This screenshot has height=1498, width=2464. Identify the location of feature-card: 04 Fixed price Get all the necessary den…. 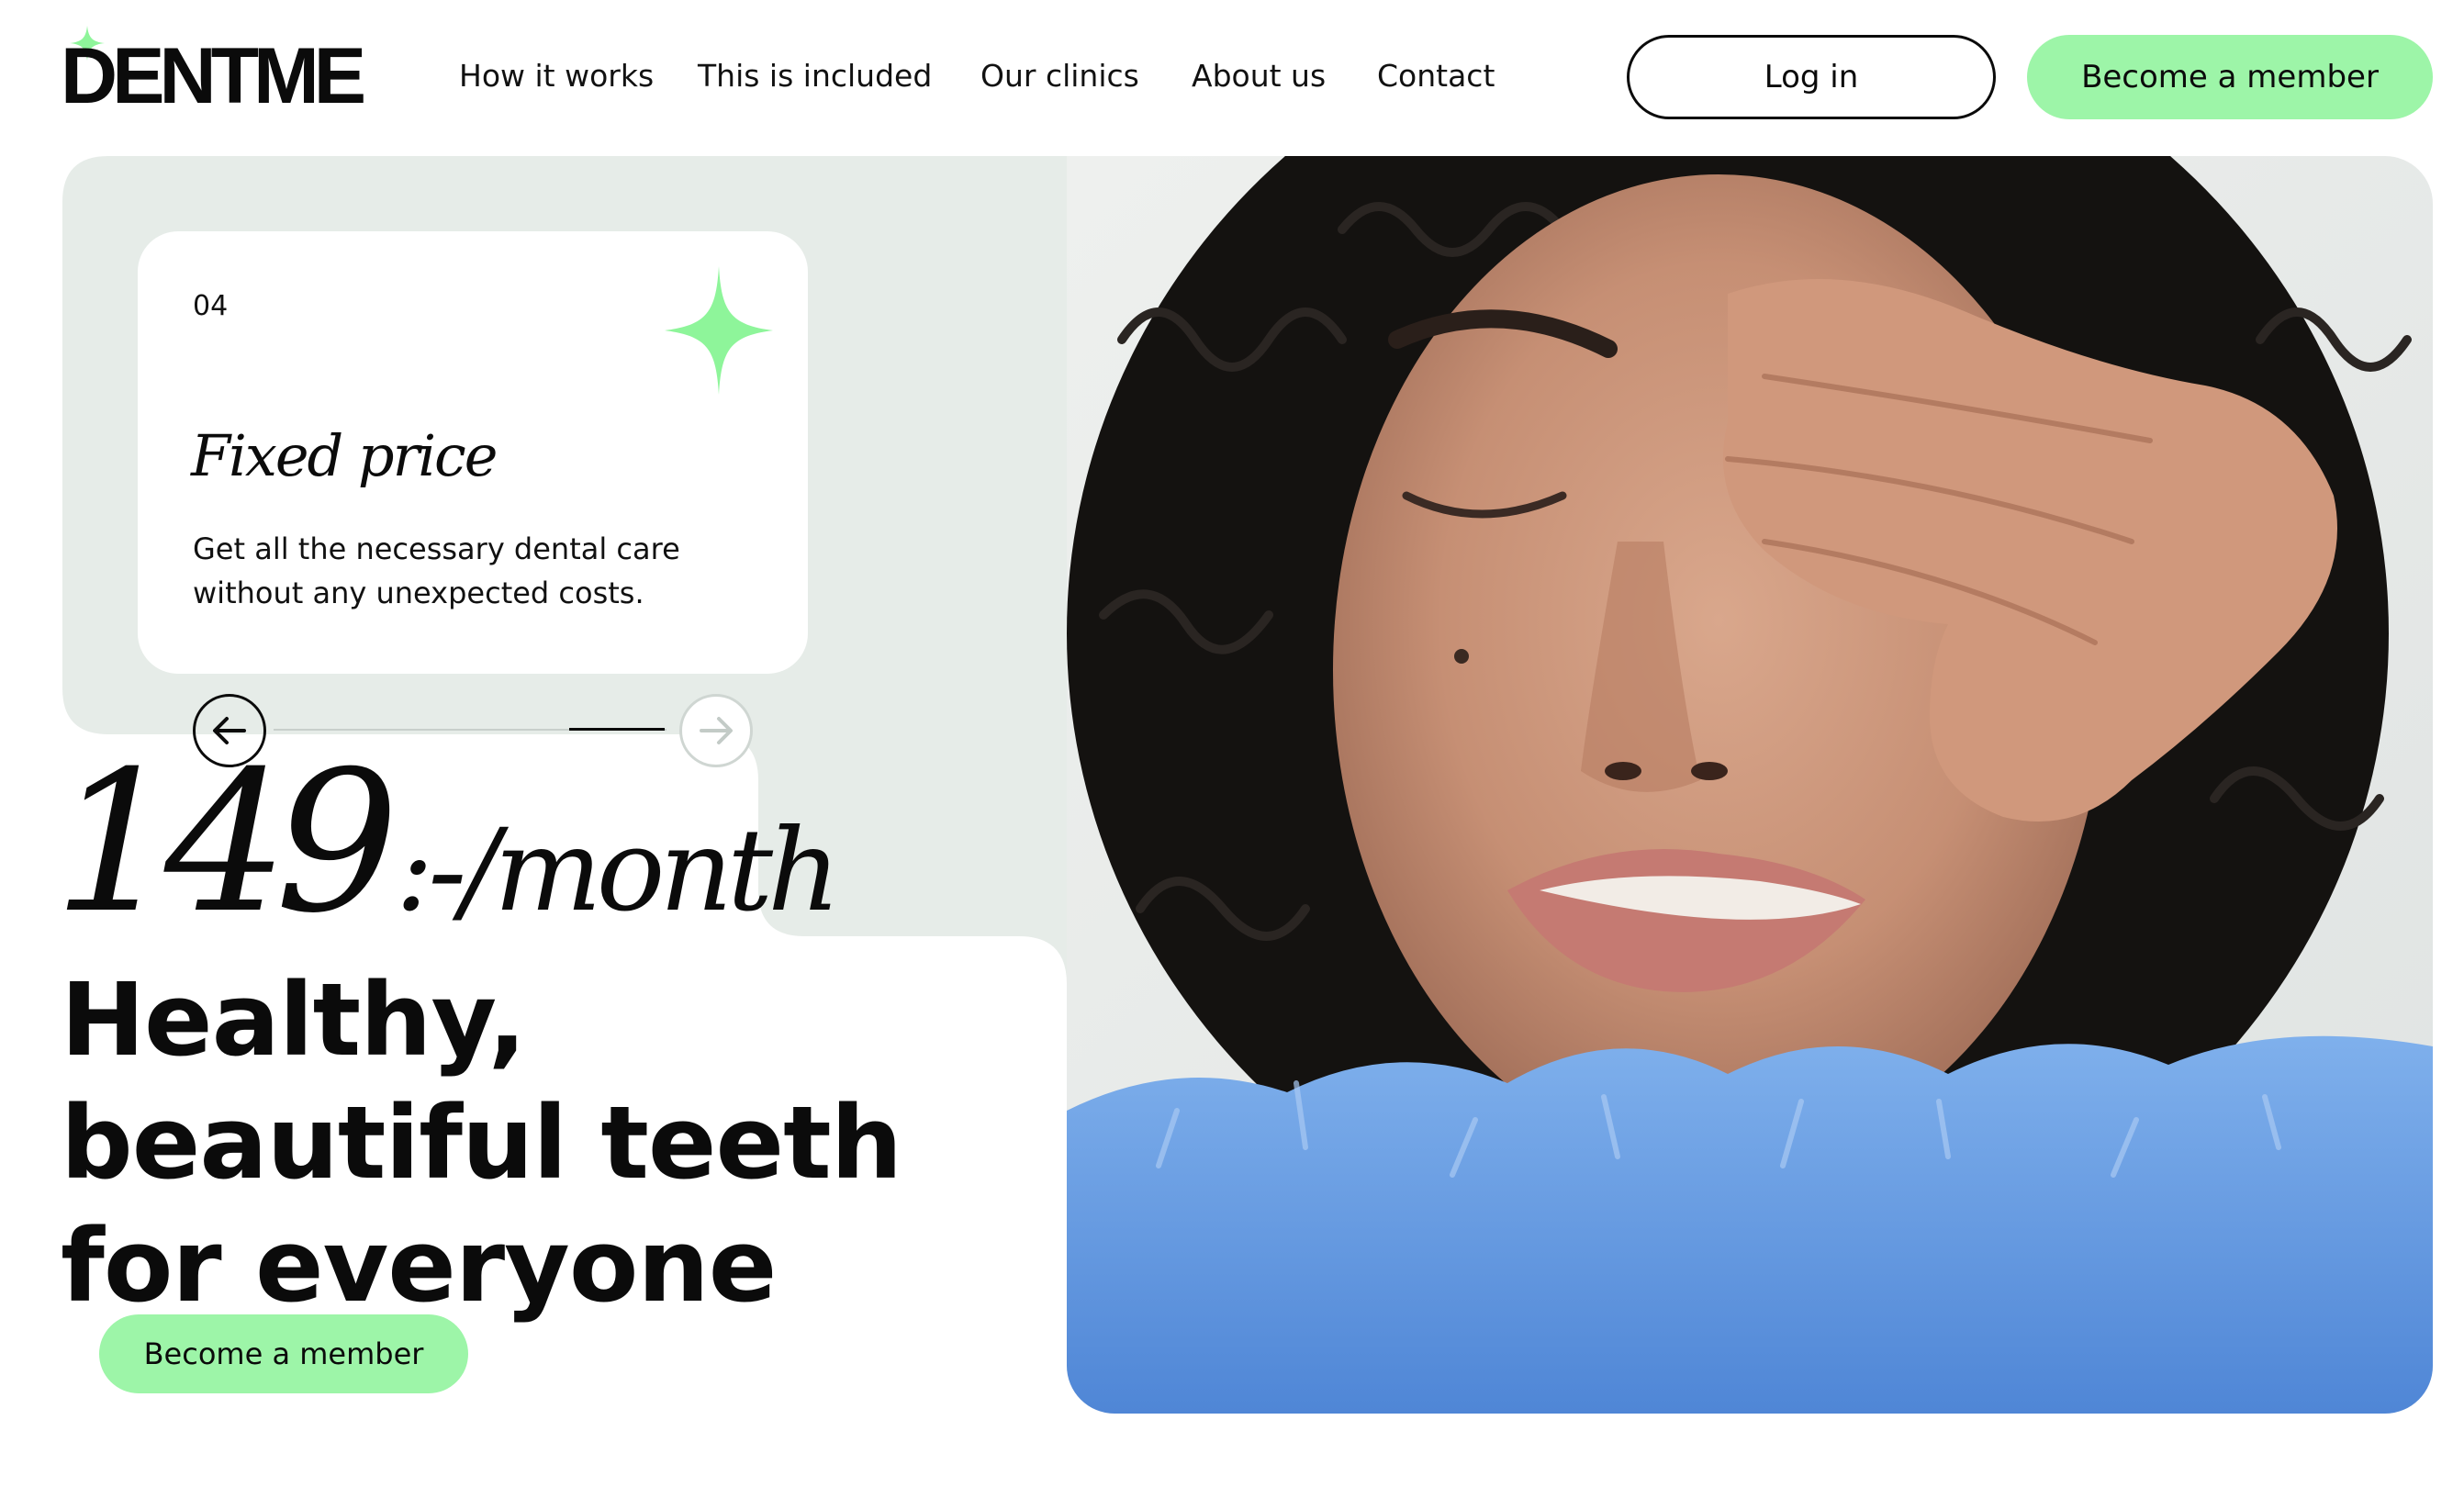
(473, 452).